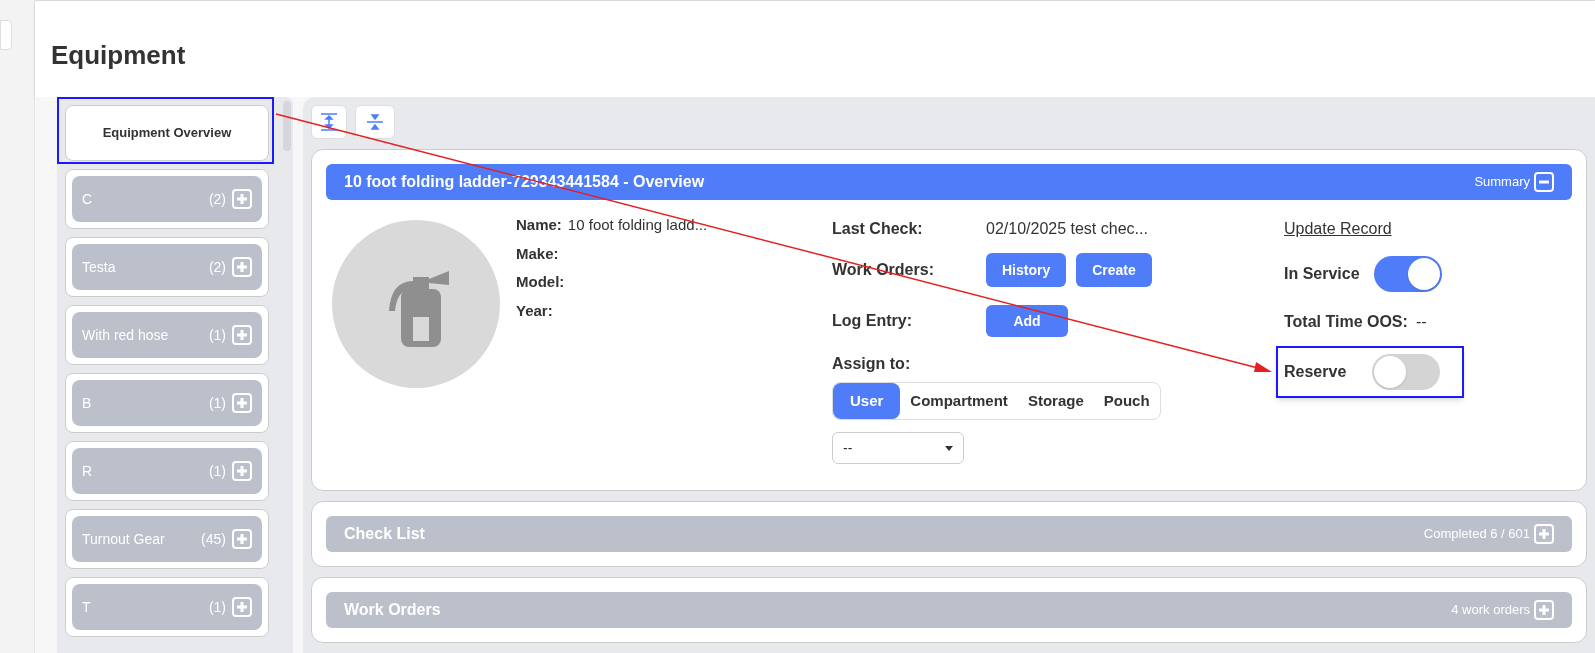 This screenshot has height=653, width=1595. I want to click on category-label: Testa, so click(99, 267).